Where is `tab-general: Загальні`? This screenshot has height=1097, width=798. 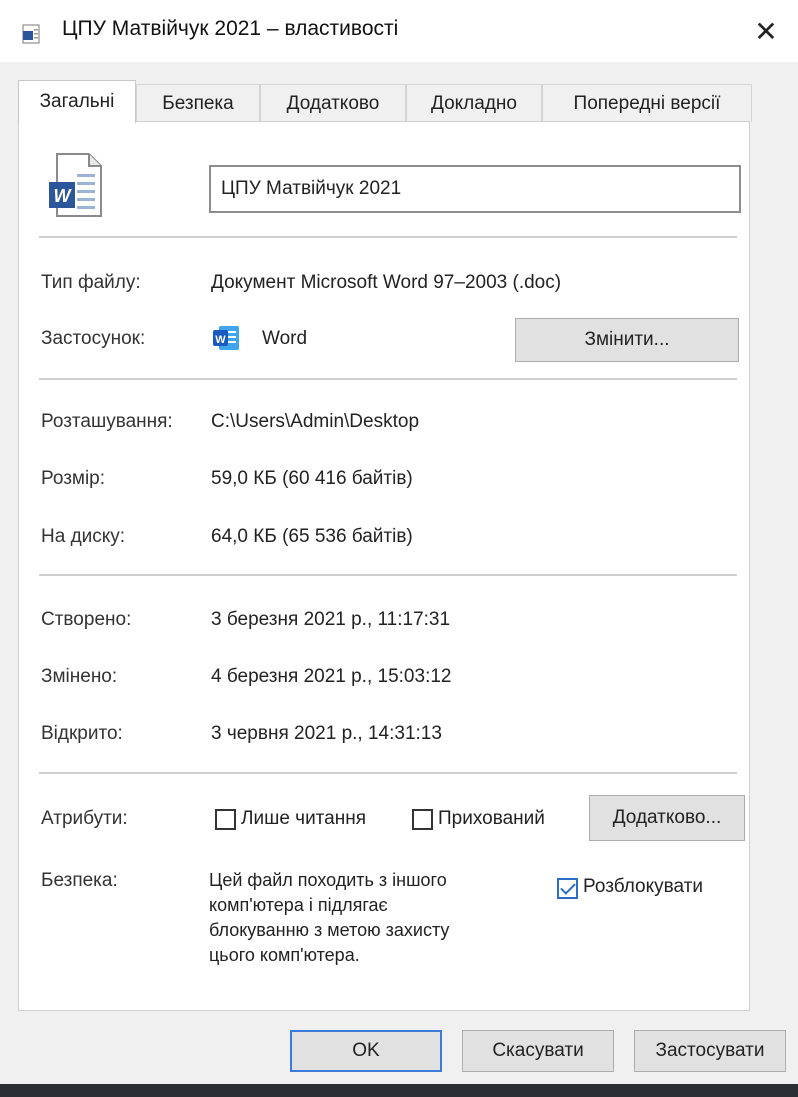
tab-general: Загальні is located at coordinates (77, 101).